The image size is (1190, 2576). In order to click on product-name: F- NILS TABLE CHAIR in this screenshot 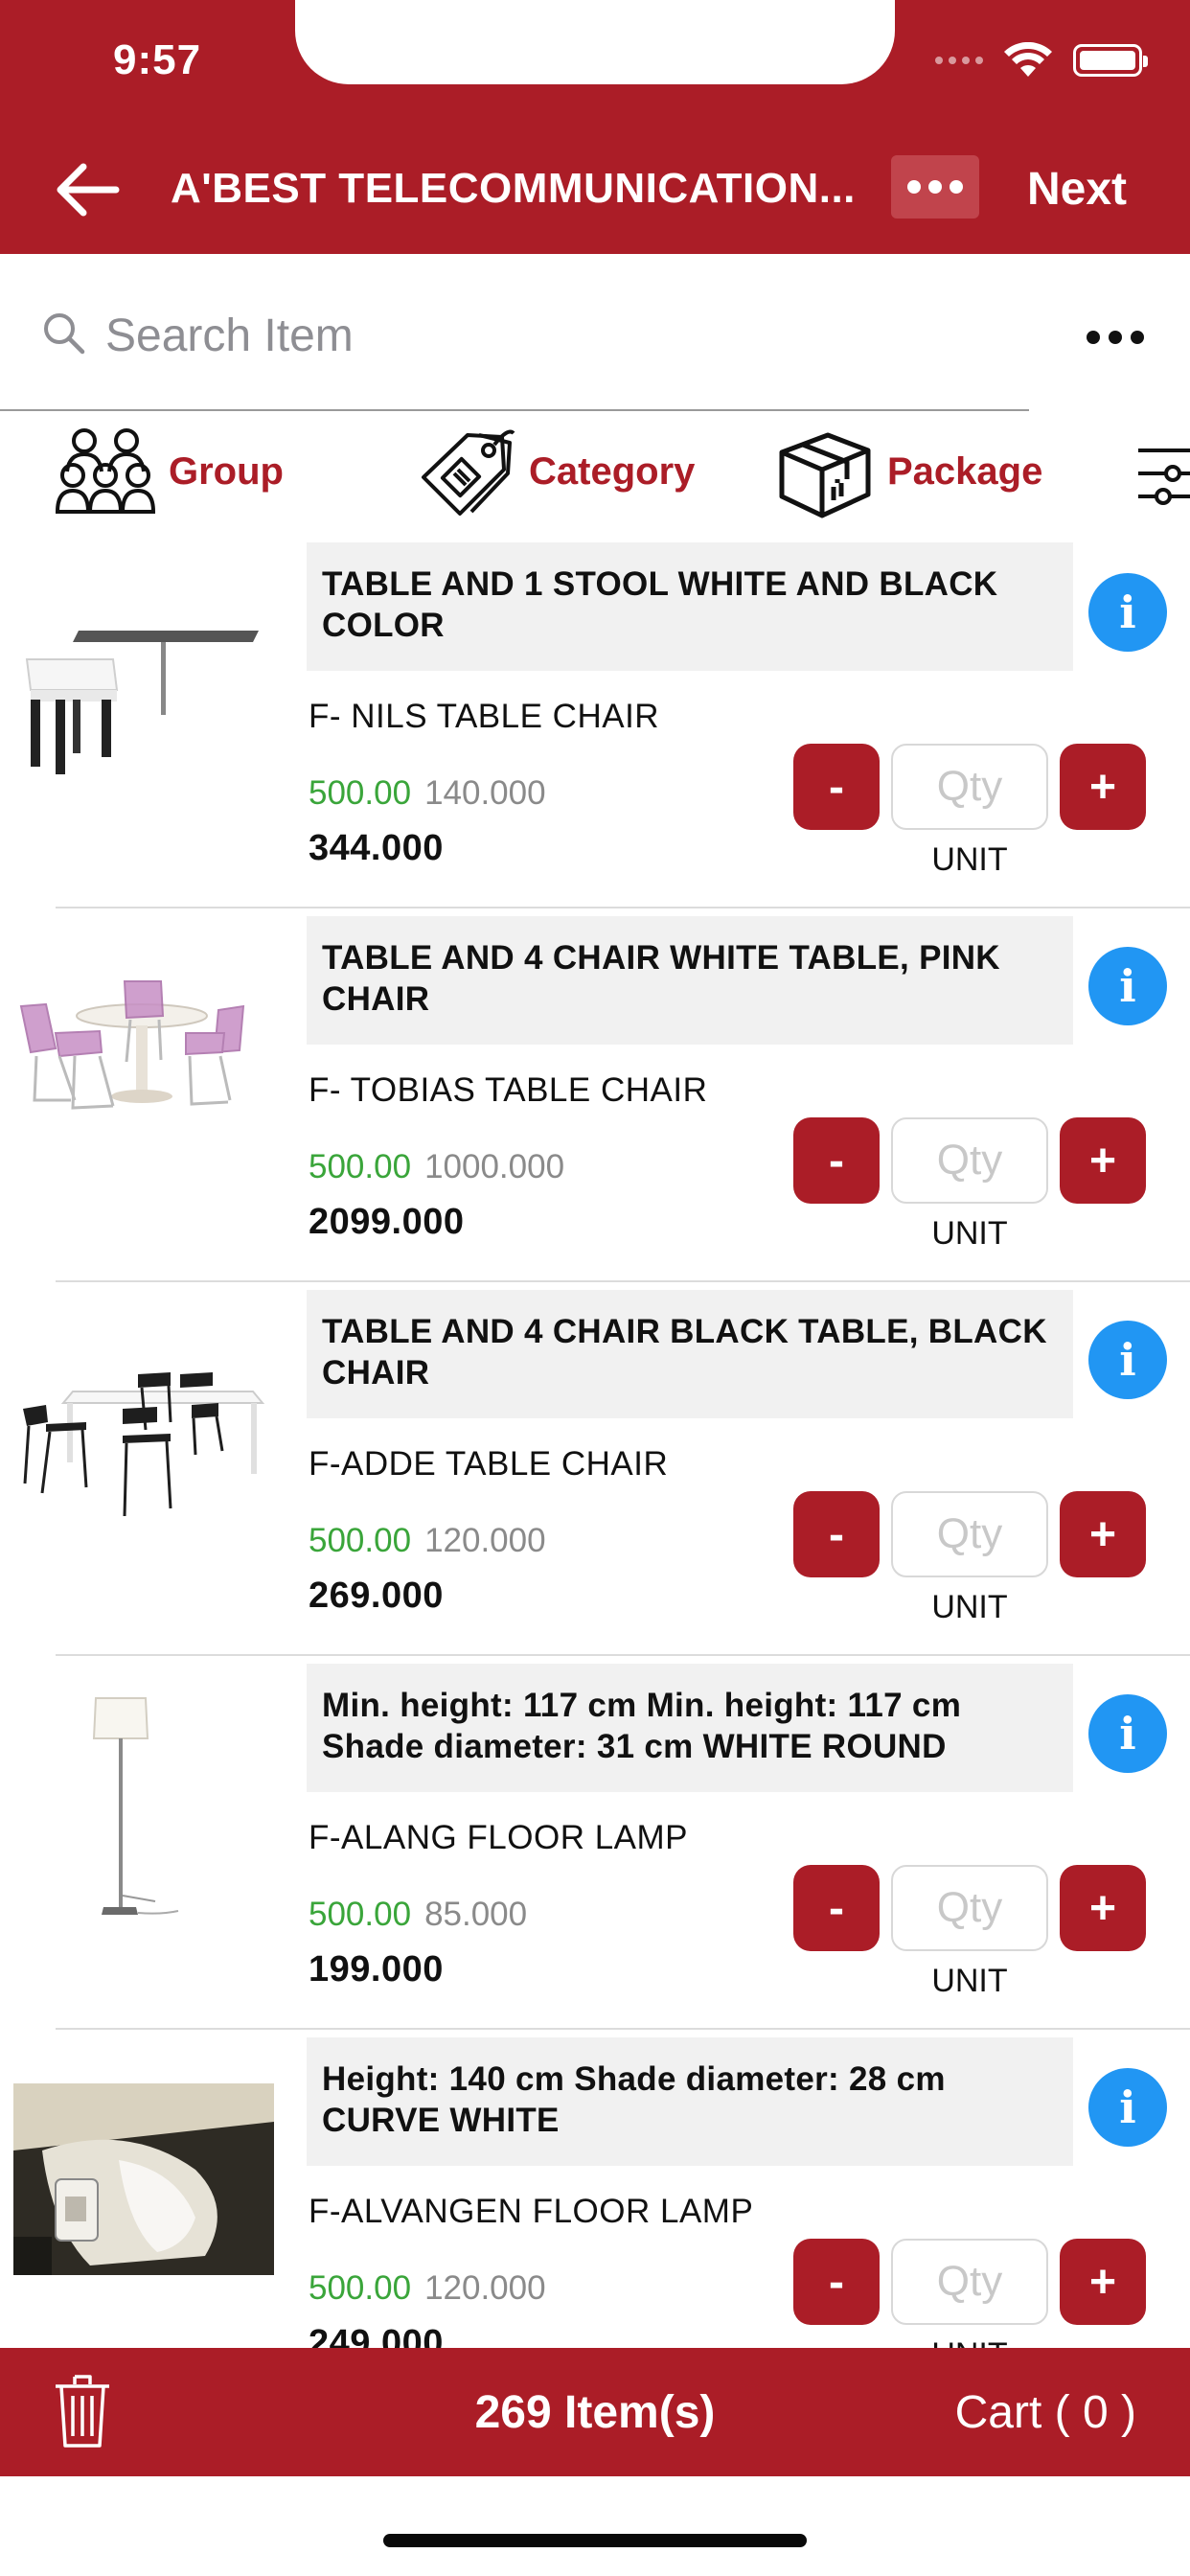, I will do `click(484, 716)`.